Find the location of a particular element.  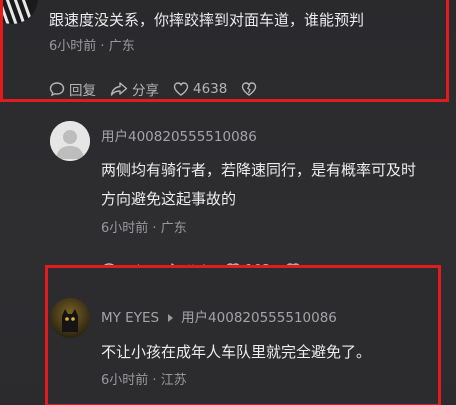

broken-heart-icon is located at coordinates (249, 89).